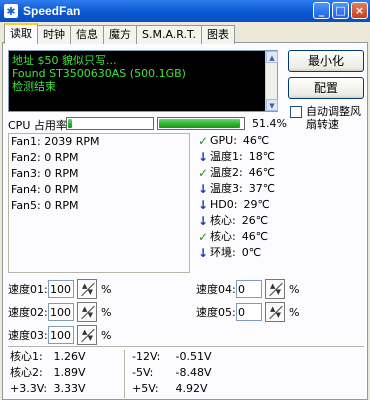  What do you see at coordinates (28, 335) in the screenshot?
I see `speed-label: 速度03:` at bounding box center [28, 335].